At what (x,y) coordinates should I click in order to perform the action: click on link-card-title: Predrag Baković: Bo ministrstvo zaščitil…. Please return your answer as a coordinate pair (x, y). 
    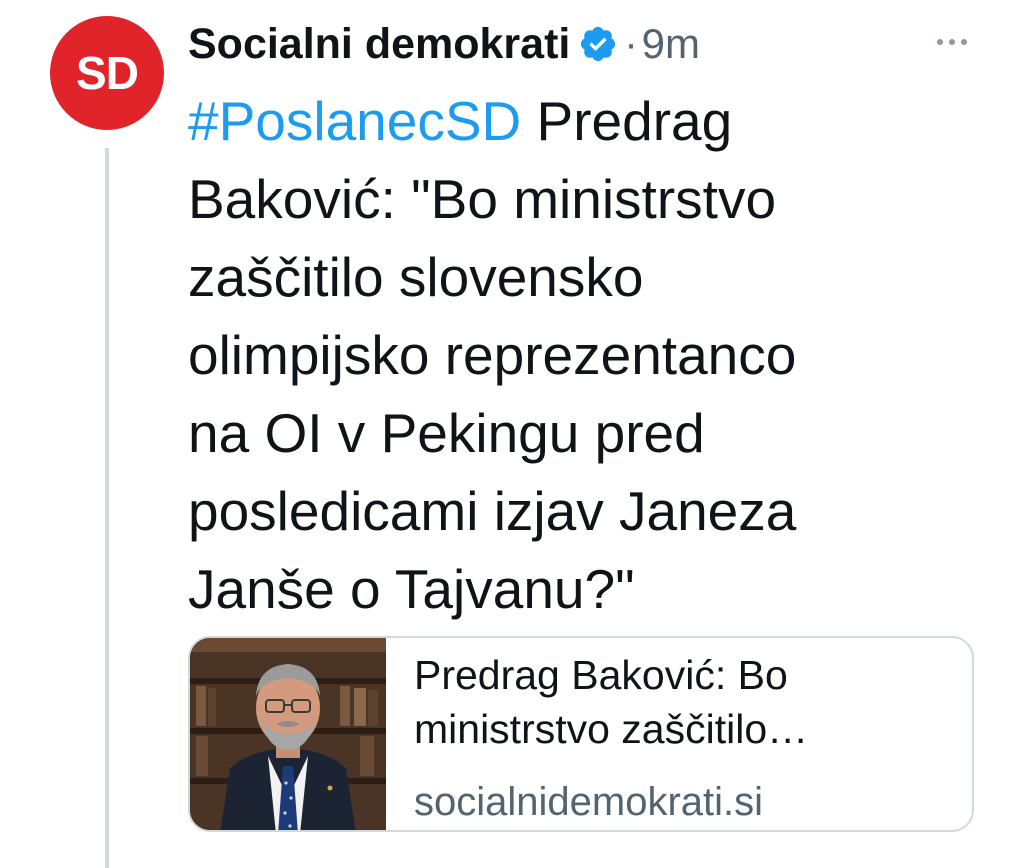
    Looking at the image, I should click on (611, 702).